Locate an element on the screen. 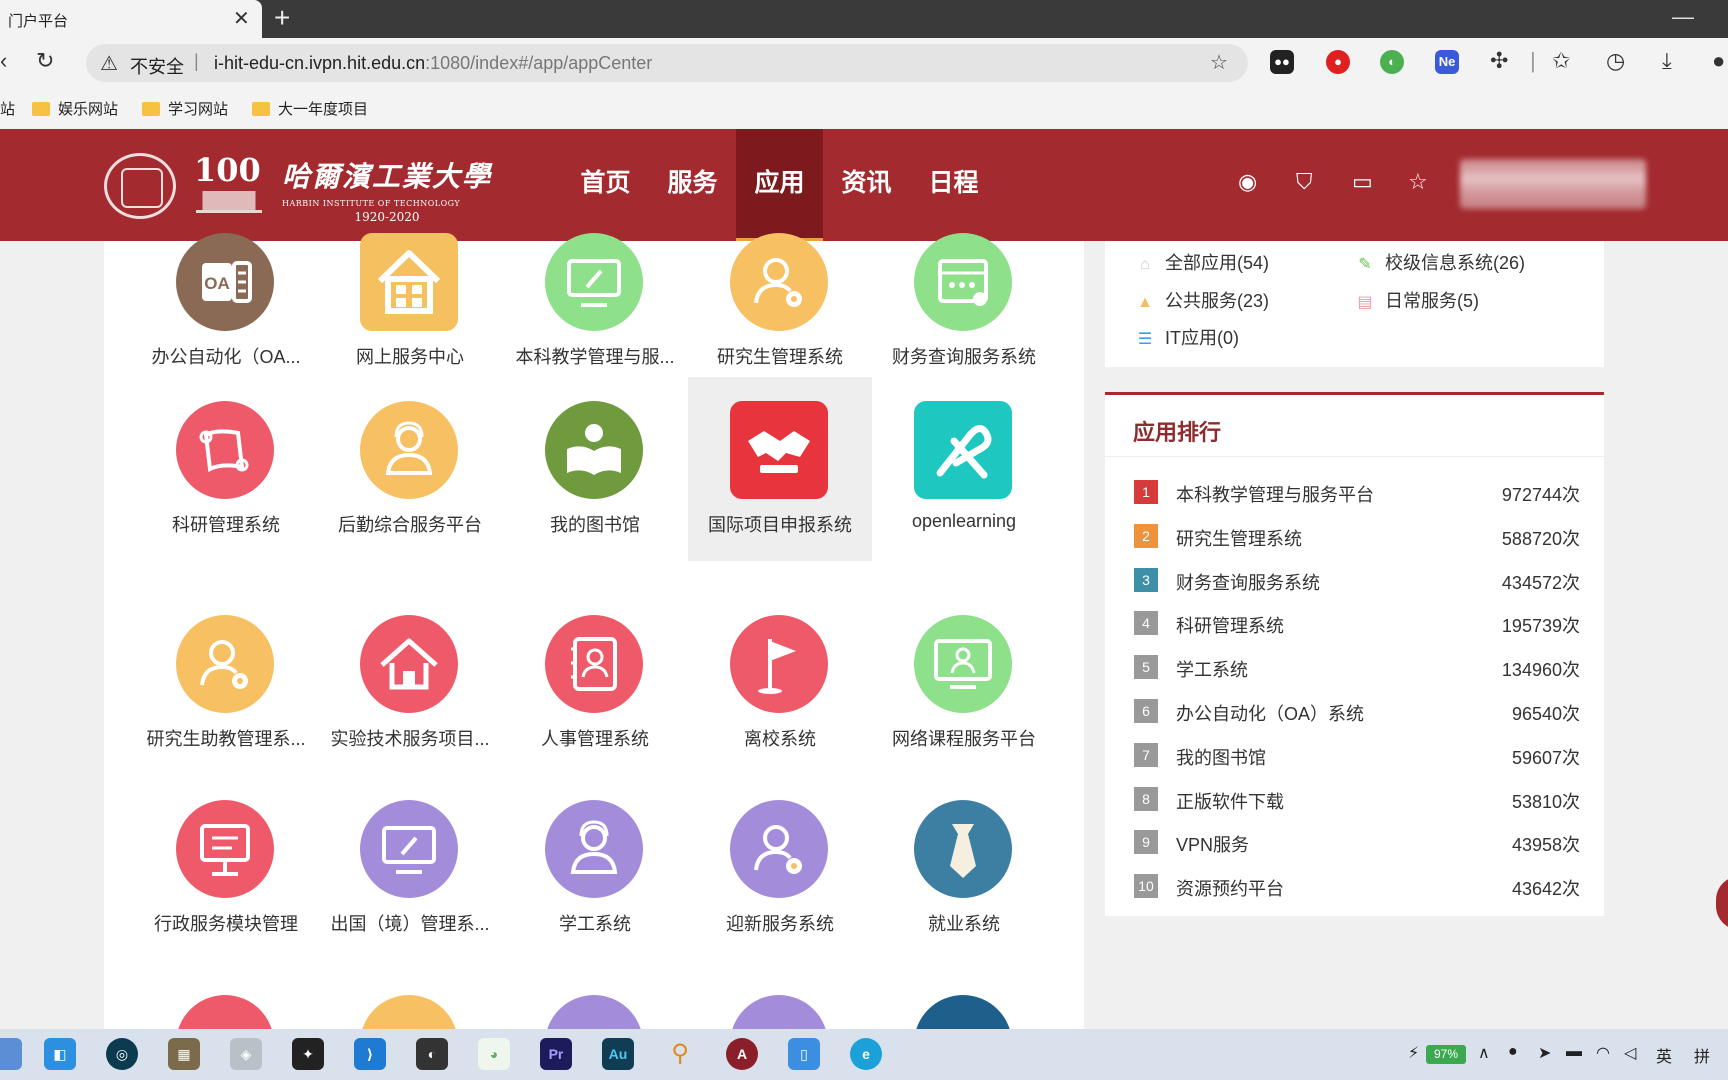  bookmark-folder: 大一年度项目 is located at coordinates (310, 108).